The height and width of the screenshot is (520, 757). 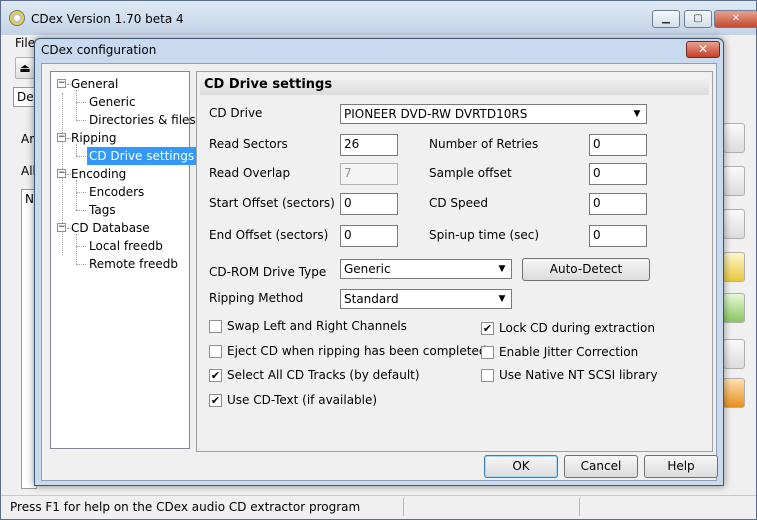 I want to click on cd-speed-label: CD Speed, so click(x=459, y=203).